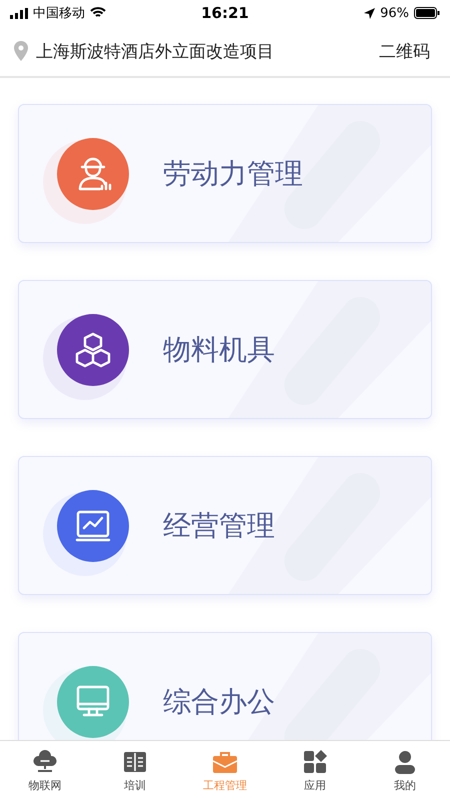 The height and width of the screenshot is (800, 450). Describe the element at coordinates (219, 350) in the screenshot. I see `module-title: 物料机具` at that location.